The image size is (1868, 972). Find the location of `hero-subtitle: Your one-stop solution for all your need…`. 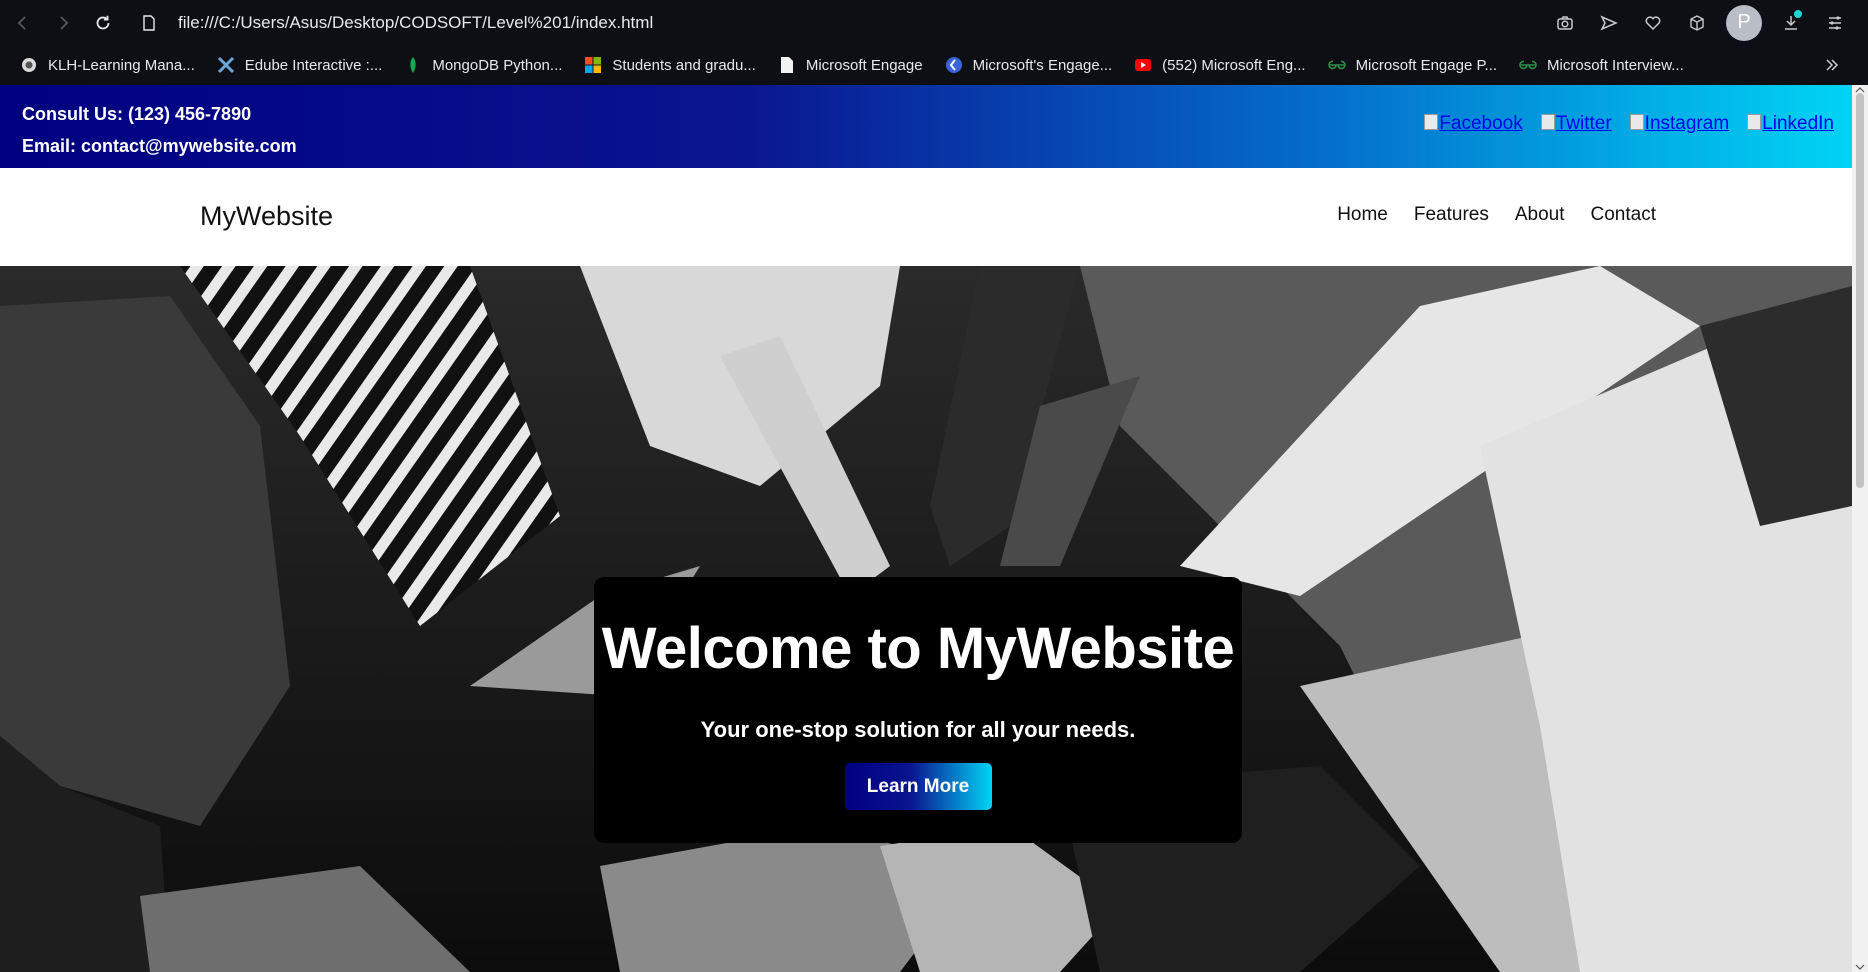

hero-subtitle: Your one-stop solution for all your need… is located at coordinates (918, 729).